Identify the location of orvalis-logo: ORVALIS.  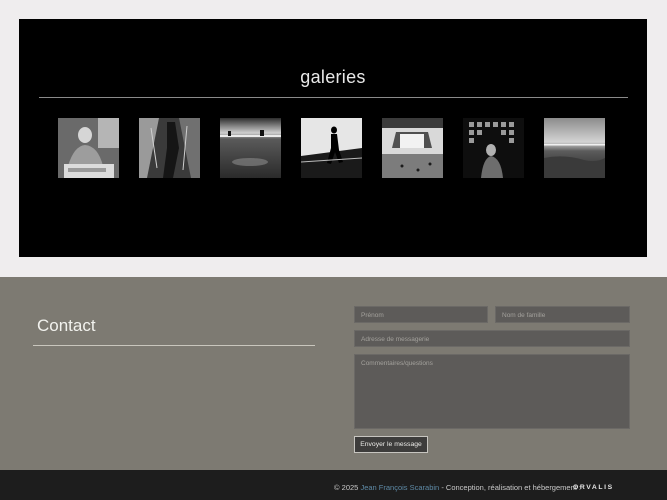
(593, 487).